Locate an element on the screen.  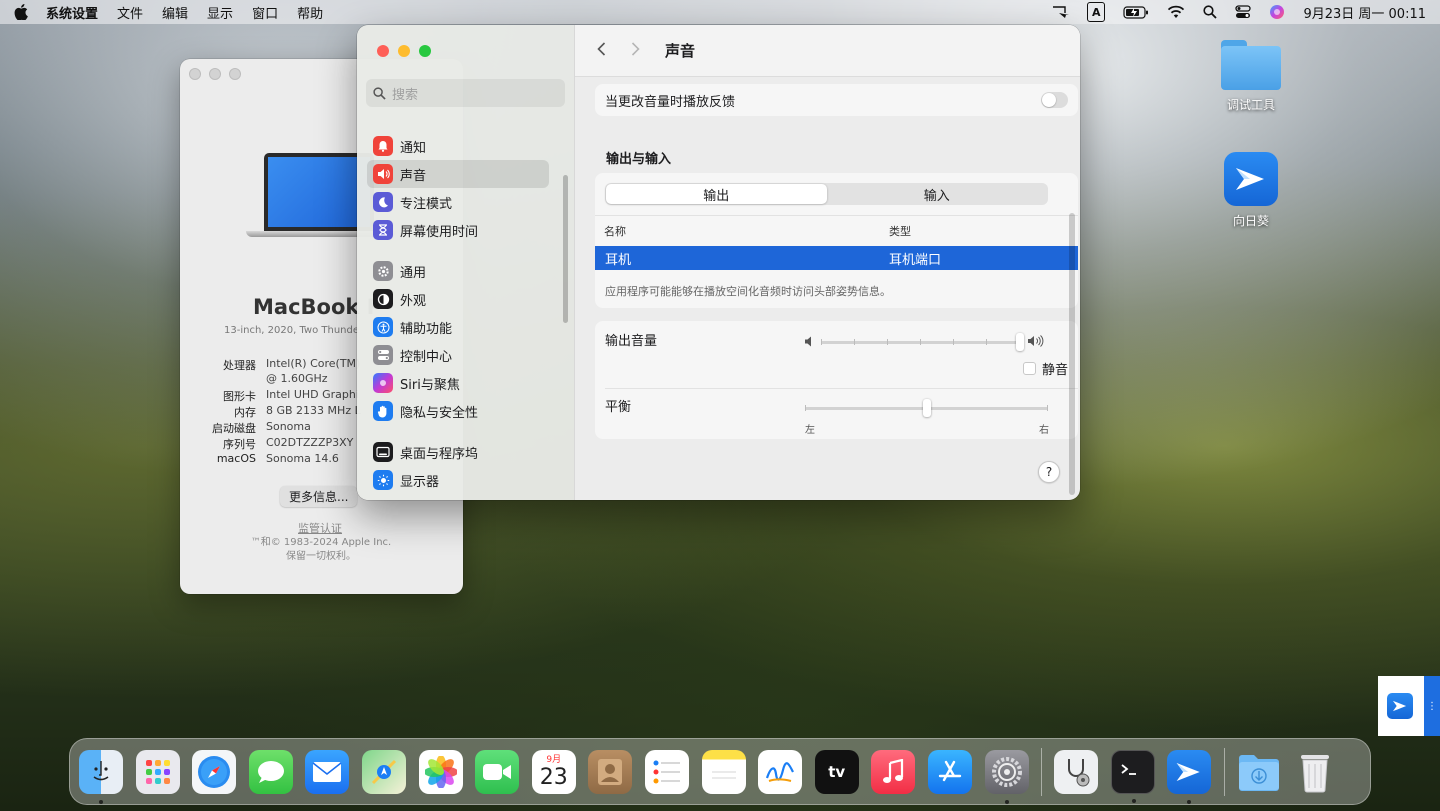
sidebar-item-general: 通用 is located at coordinates (458, 271).